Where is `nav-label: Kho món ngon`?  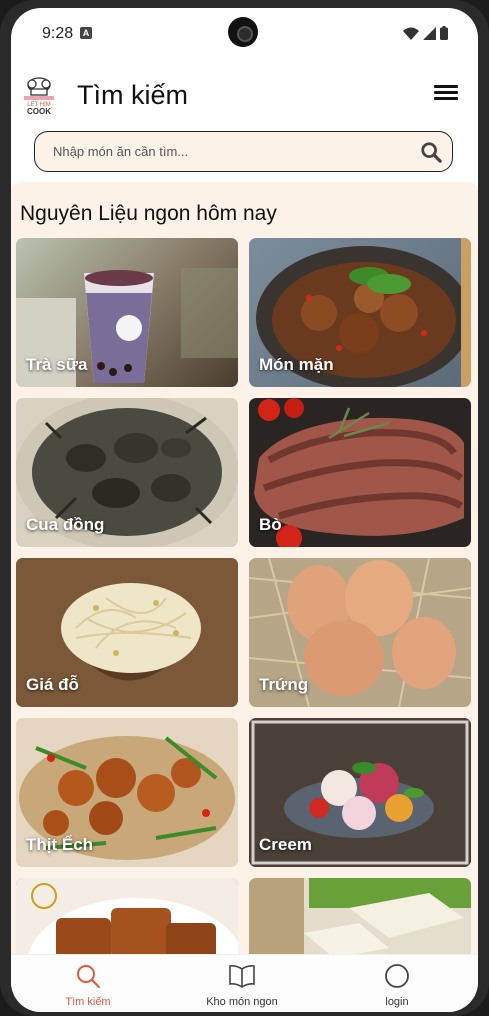
nav-label: Kho món ngon is located at coordinates (242, 1002).